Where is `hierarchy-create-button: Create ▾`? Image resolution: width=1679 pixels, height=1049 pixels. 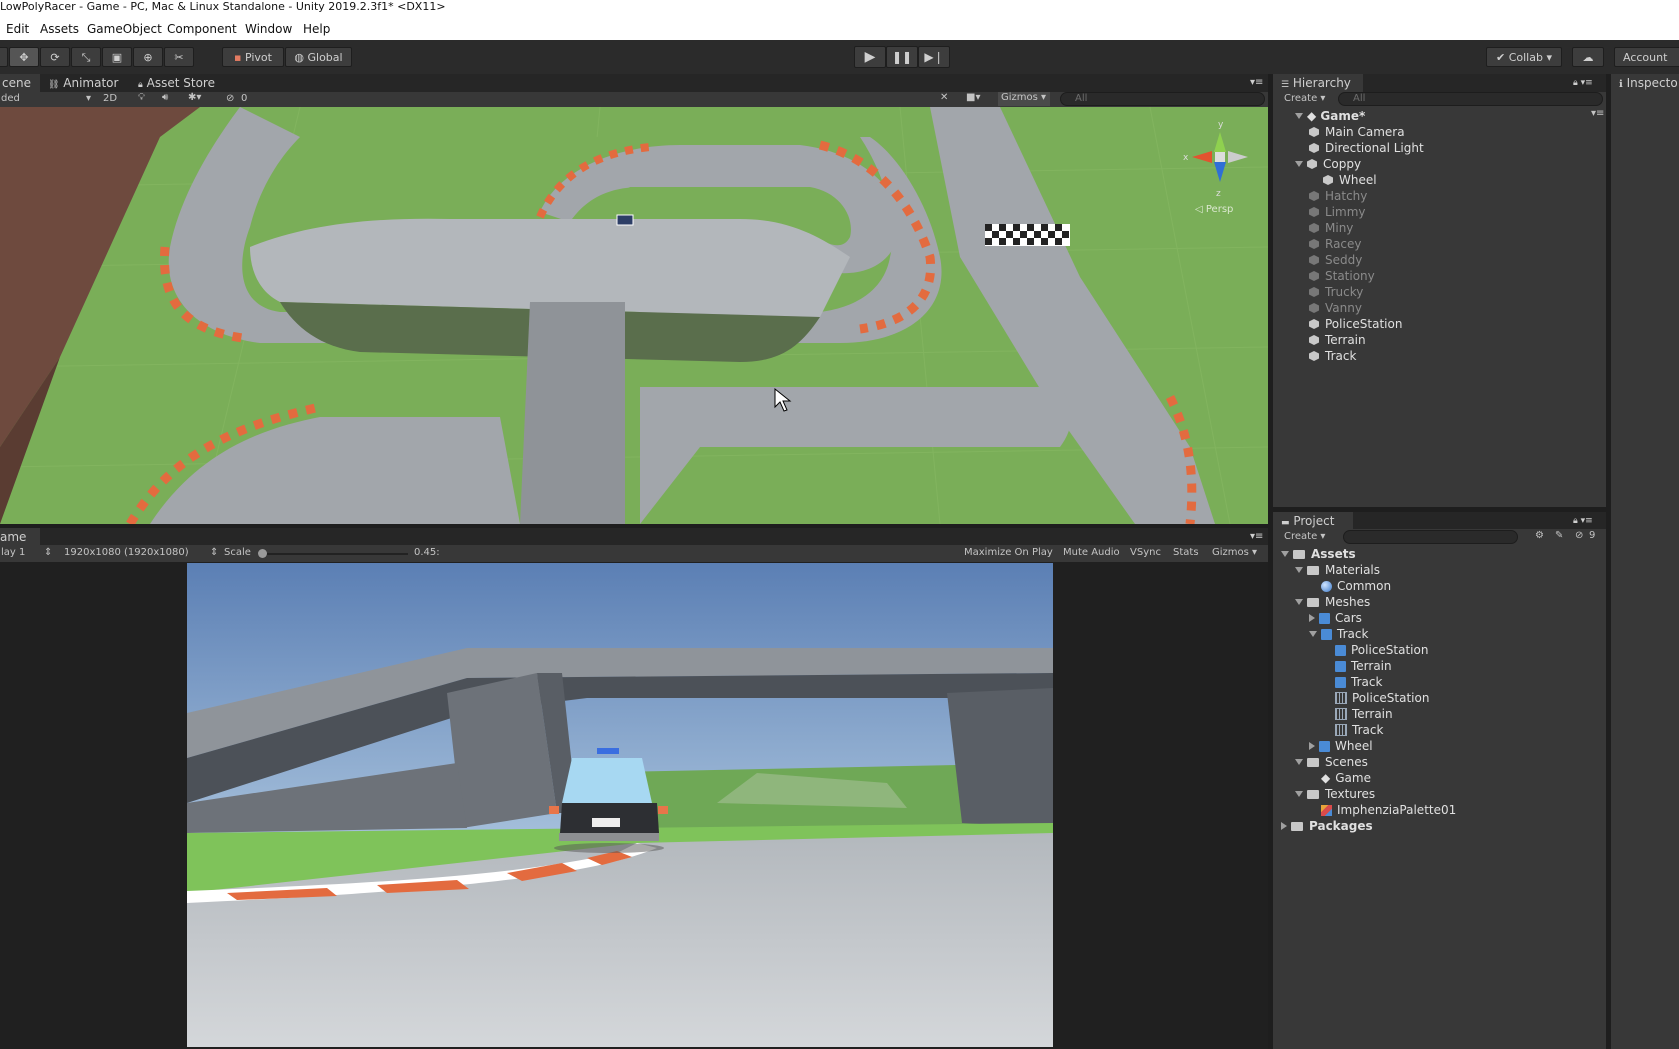
hierarchy-create-button: Create ▾ is located at coordinates (1304, 98).